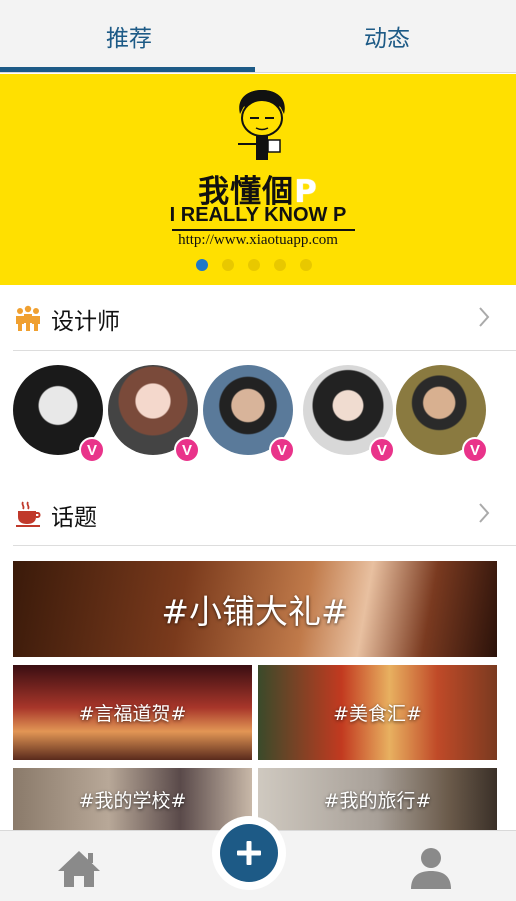 The image size is (516, 901). Describe the element at coordinates (28, 318) in the screenshot. I see `people-icon` at that location.